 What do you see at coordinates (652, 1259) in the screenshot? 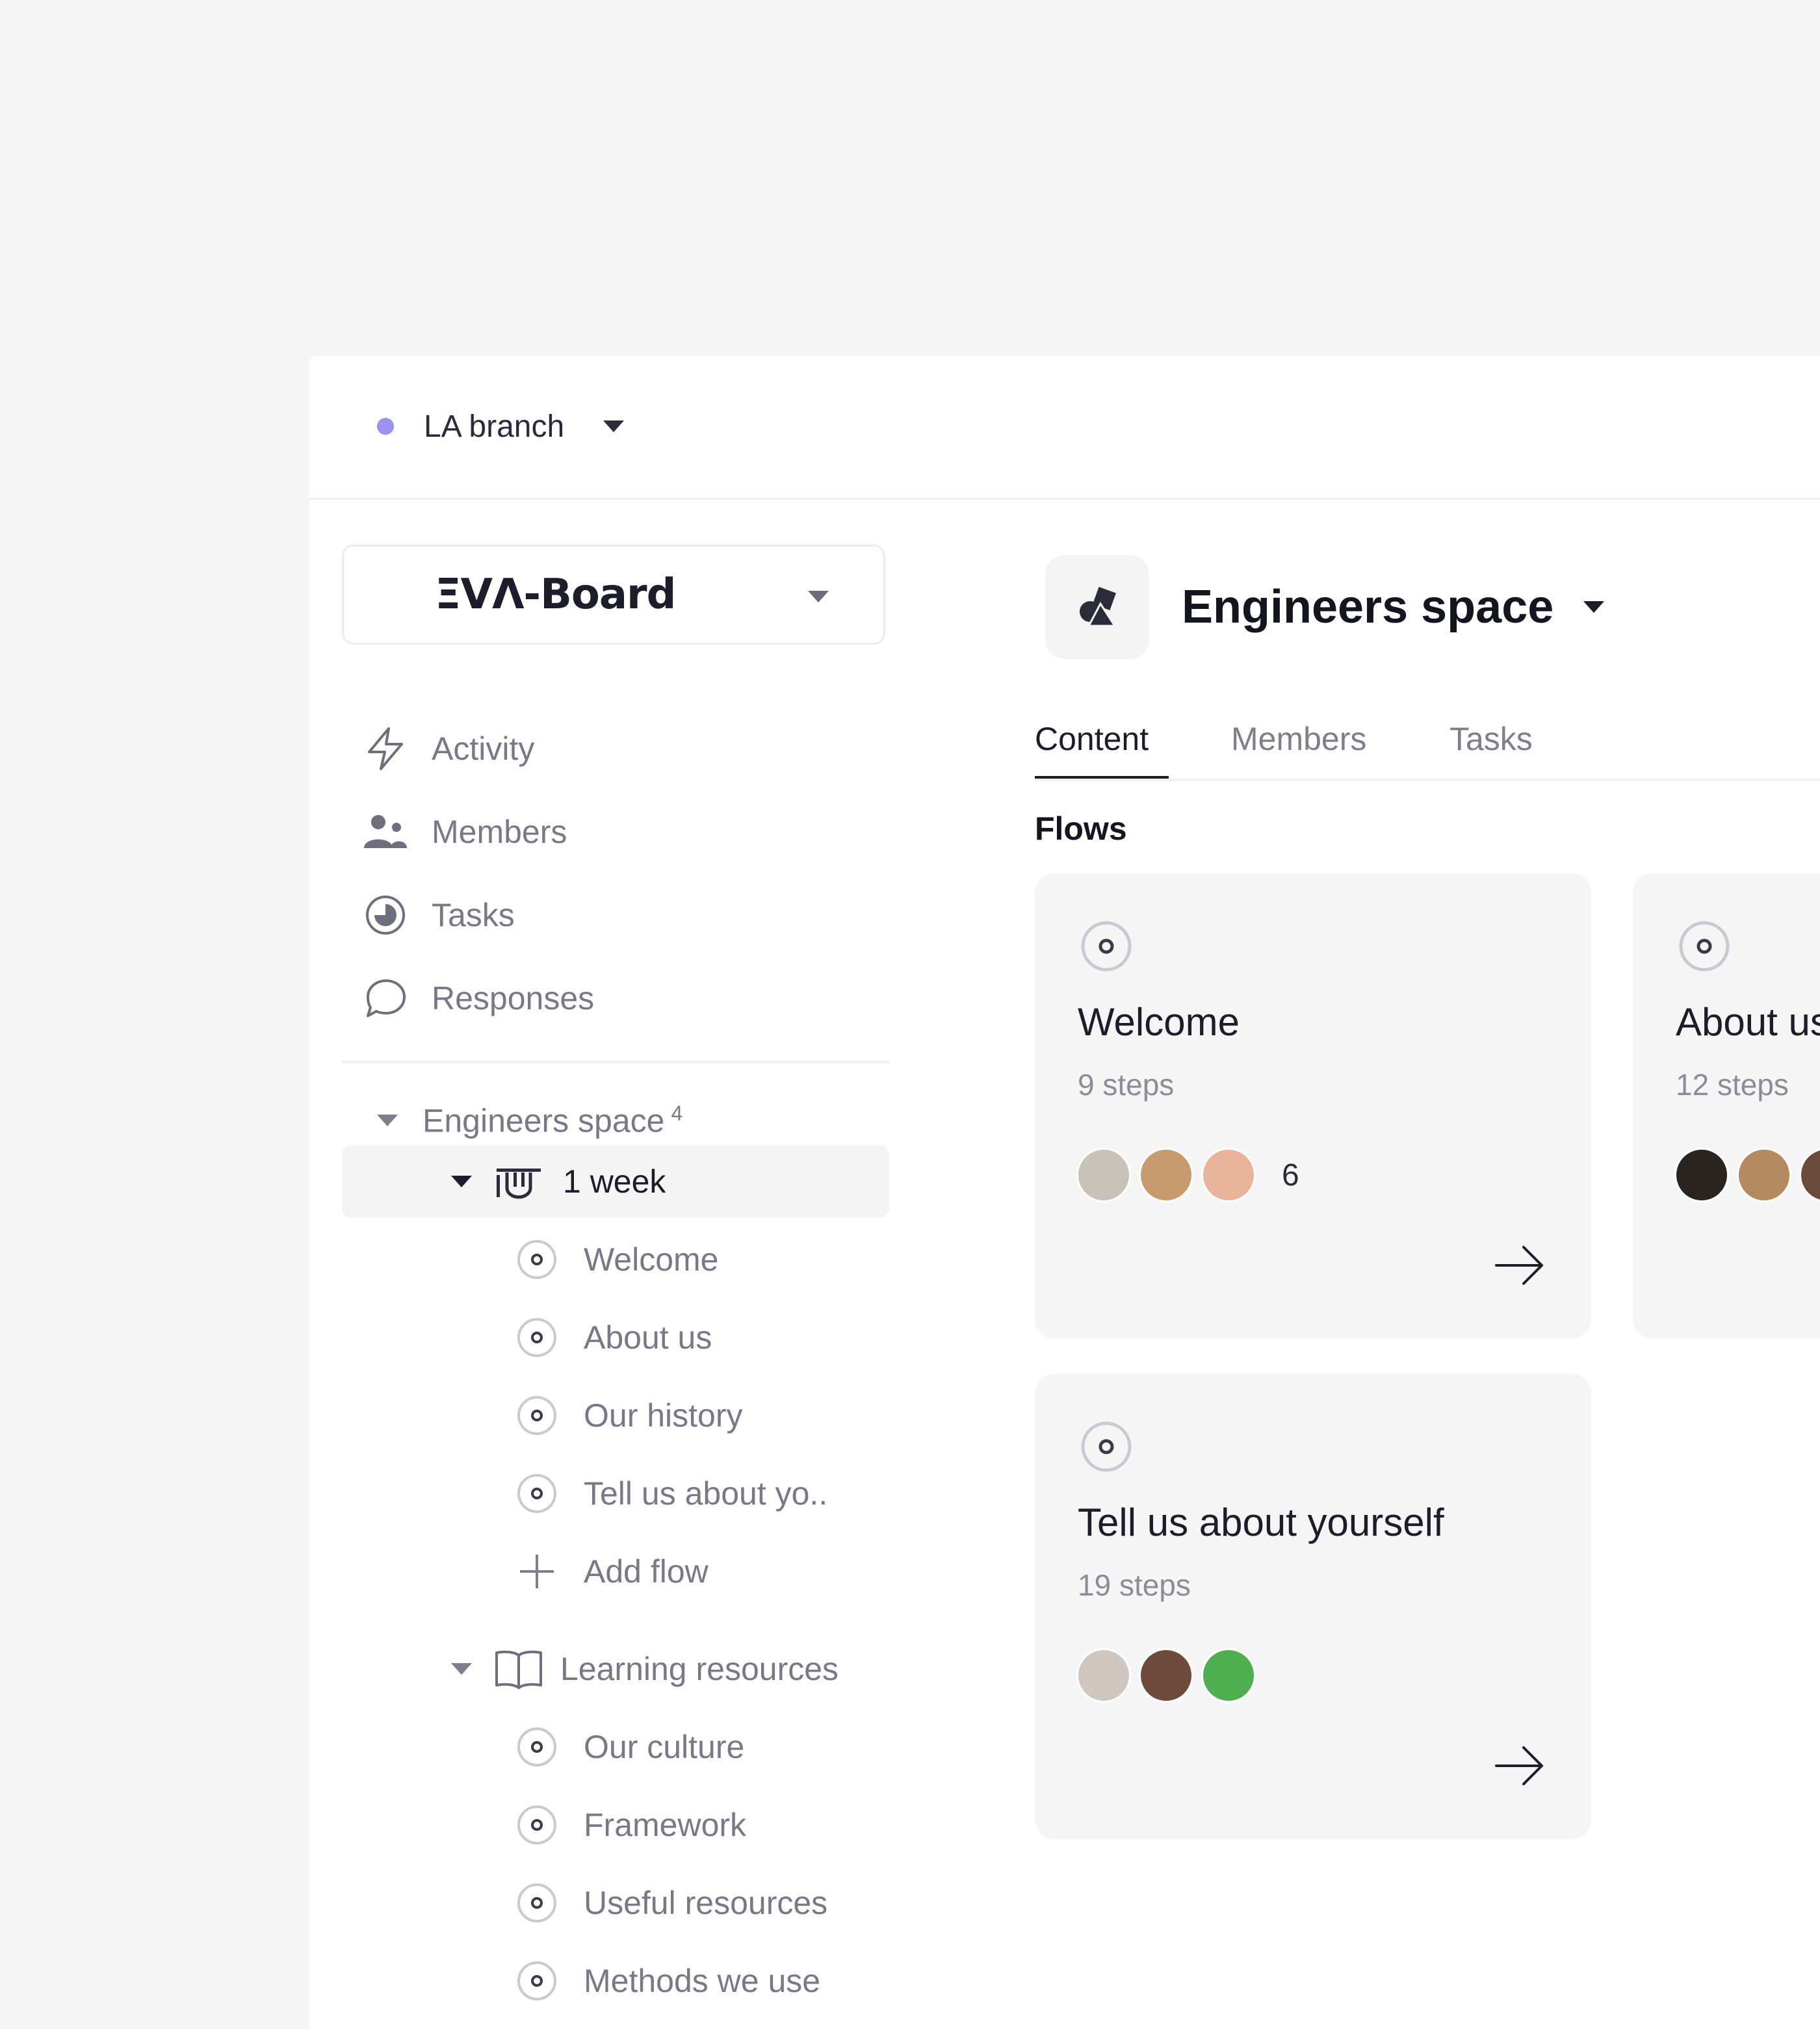
I see `tree-flow-label: Welcome` at bounding box center [652, 1259].